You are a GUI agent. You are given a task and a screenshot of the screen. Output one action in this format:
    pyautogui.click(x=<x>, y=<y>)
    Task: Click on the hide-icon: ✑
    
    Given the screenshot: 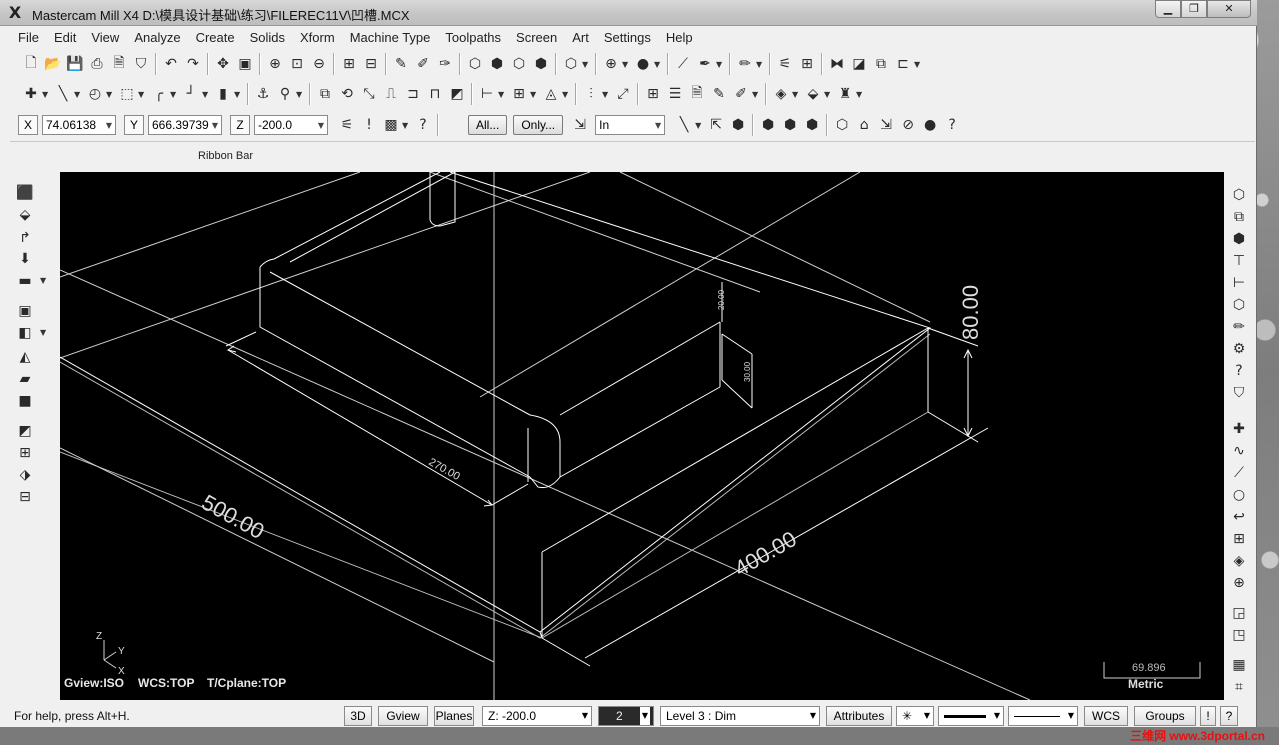 What is the action you would take?
    pyautogui.click(x=445, y=64)
    